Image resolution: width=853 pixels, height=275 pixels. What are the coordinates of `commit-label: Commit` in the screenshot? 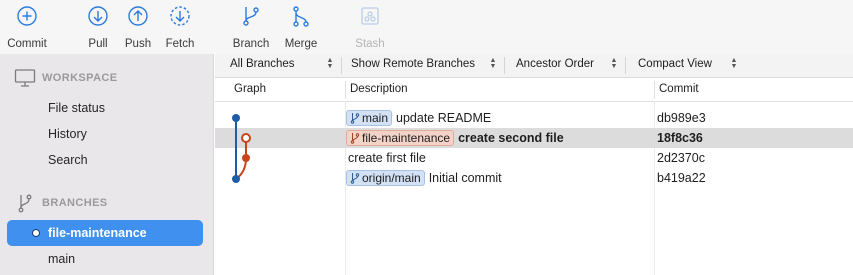 It's located at (27, 44).